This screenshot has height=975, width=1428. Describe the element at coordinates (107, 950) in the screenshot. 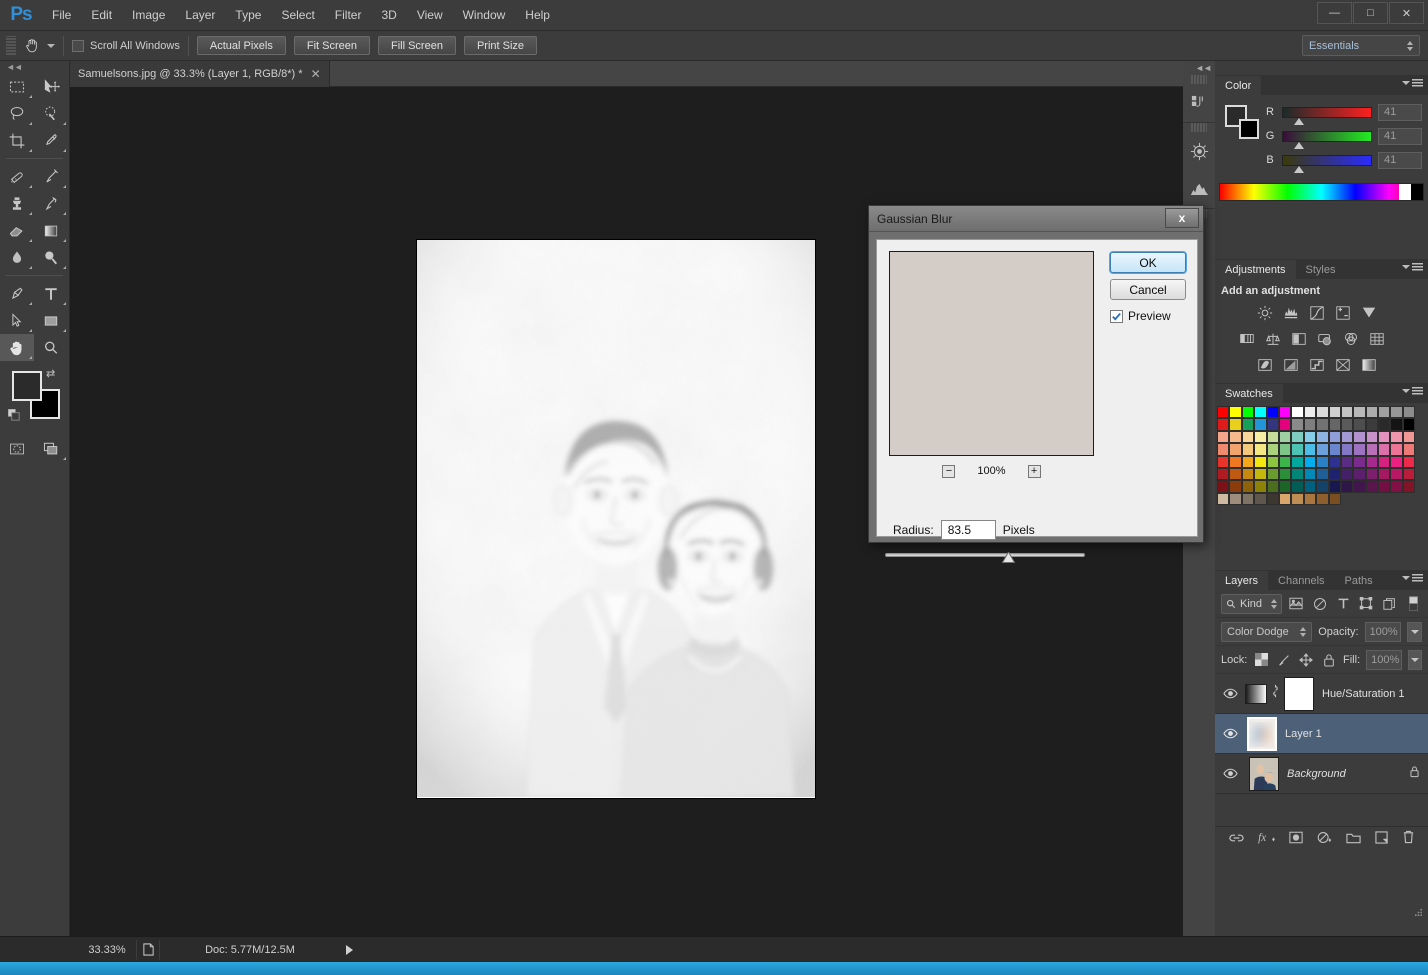

I see `zoom-level-field: 33.33%` at that location.